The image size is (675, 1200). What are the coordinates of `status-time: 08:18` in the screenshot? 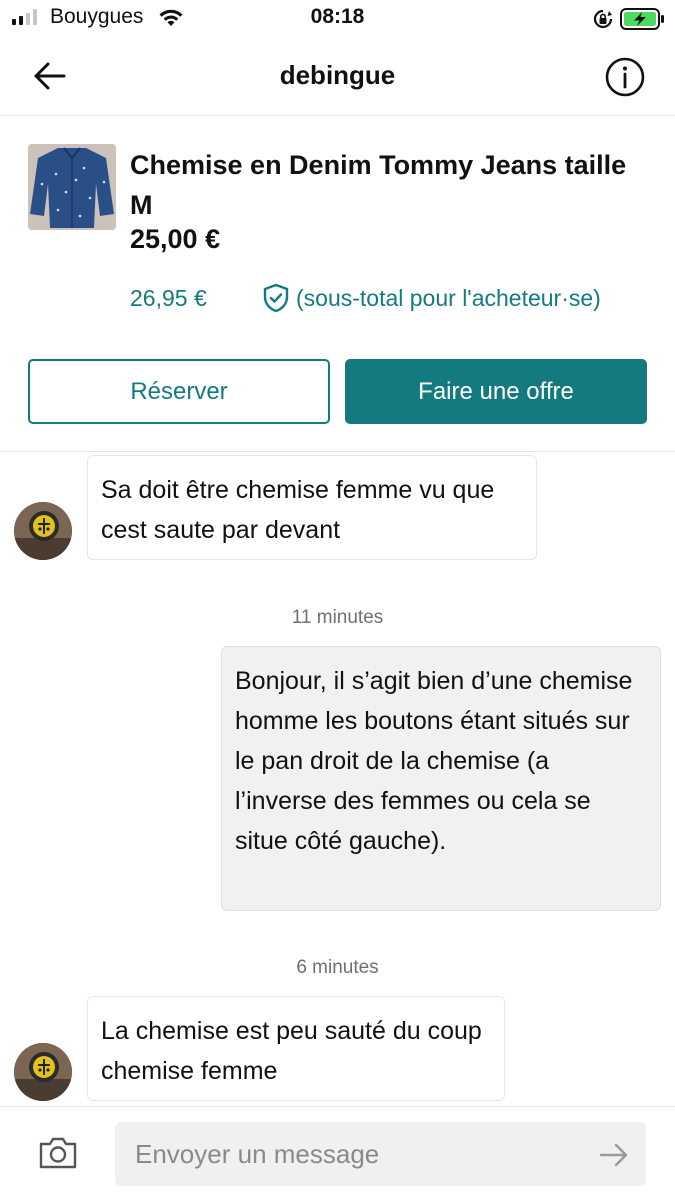 It's located at (337, 16).